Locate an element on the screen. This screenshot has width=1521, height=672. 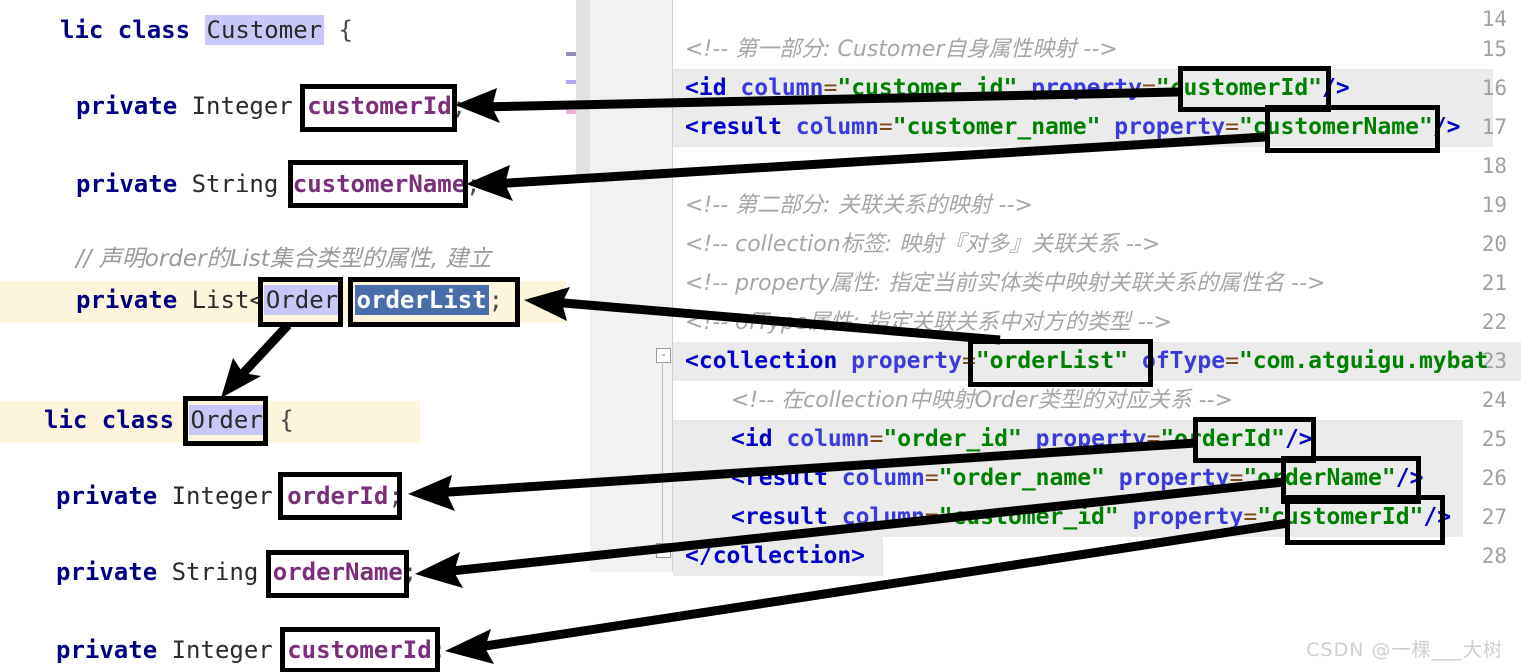
csdn-watermark: CSDN @一棵___大树 is located at coordinates (1404, 650).